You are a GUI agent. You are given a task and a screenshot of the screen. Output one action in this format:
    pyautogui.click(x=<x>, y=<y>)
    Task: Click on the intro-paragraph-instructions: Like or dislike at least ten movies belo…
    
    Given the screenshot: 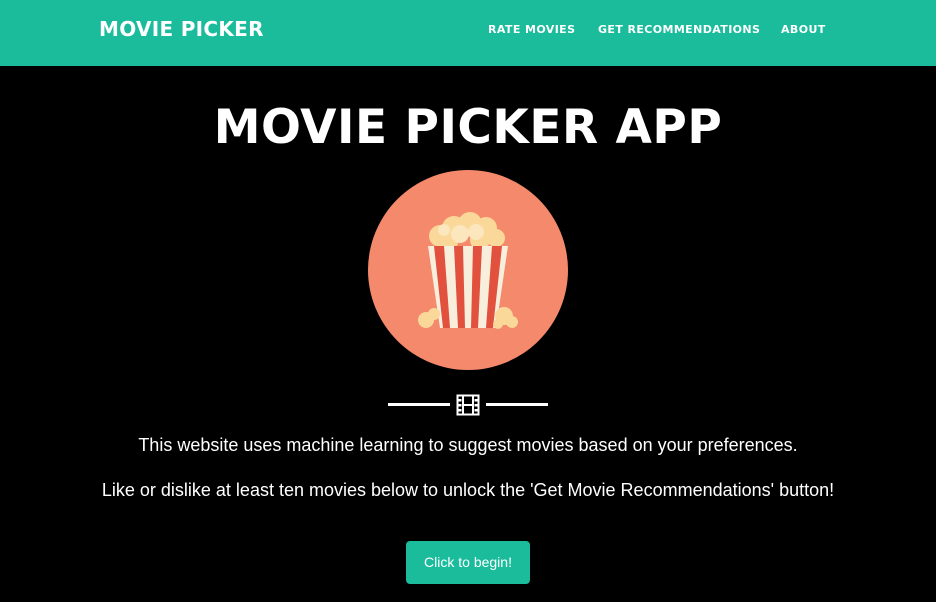 What is the action you would take?
    pyautogui.click(x=468, y=490)
    